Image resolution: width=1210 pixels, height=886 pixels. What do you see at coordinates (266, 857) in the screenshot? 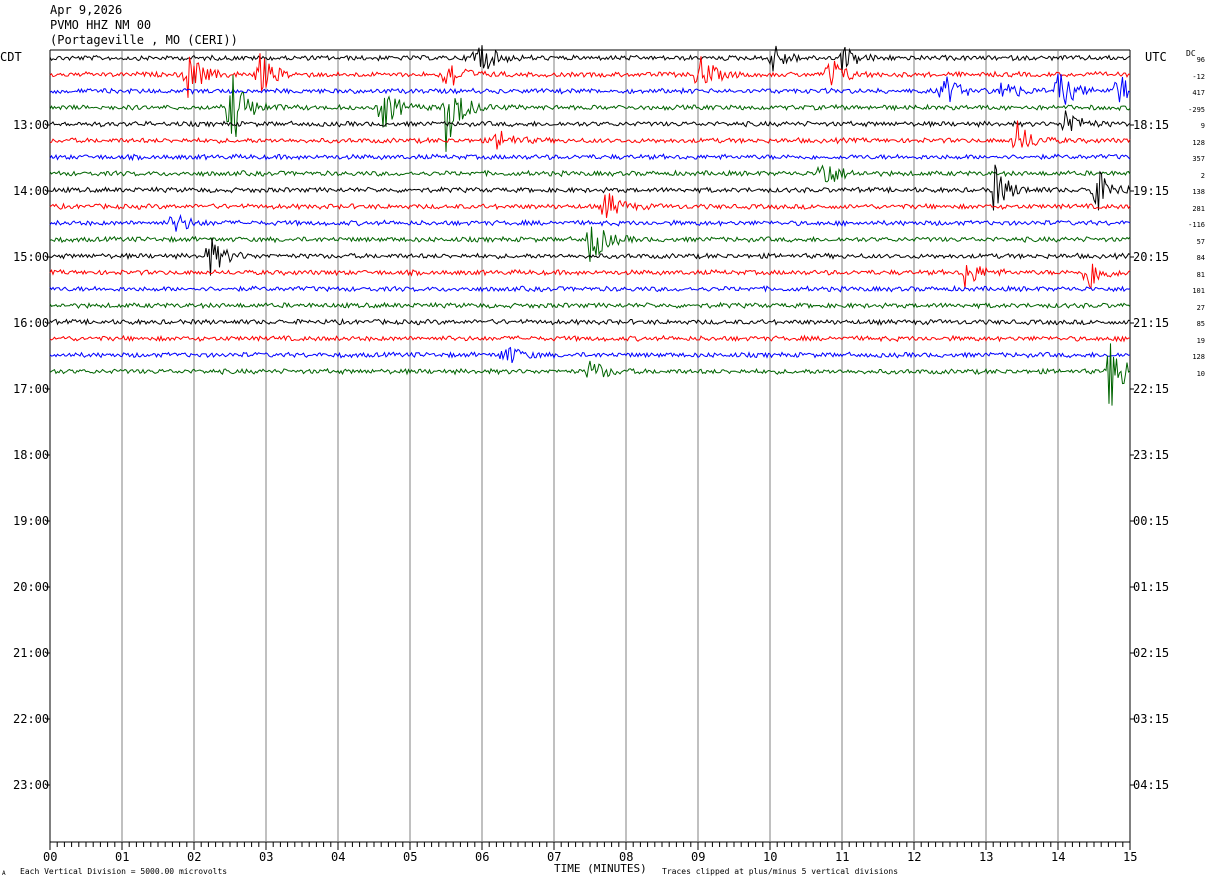
I see `x-tick-label: 03` at bounding box center [266, 857].